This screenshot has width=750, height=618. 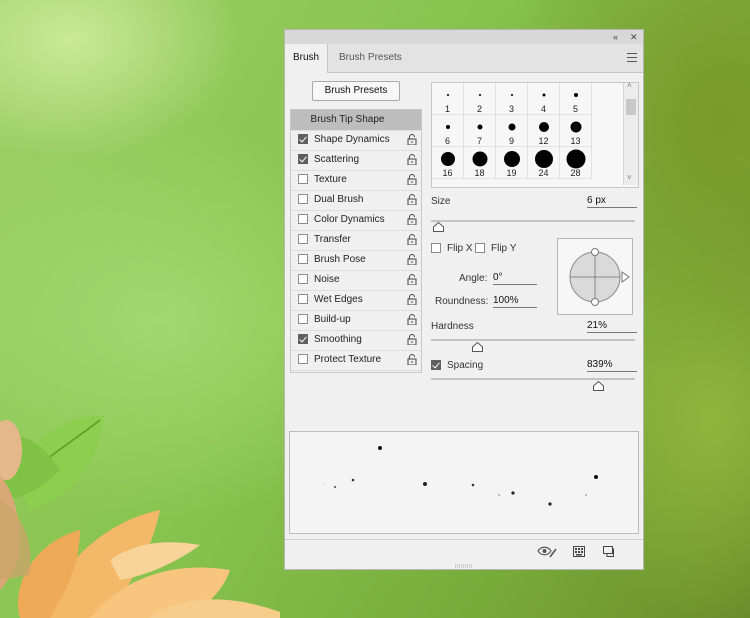 I want to click on brush-tip-size: 16, so click(x=447, y=173).